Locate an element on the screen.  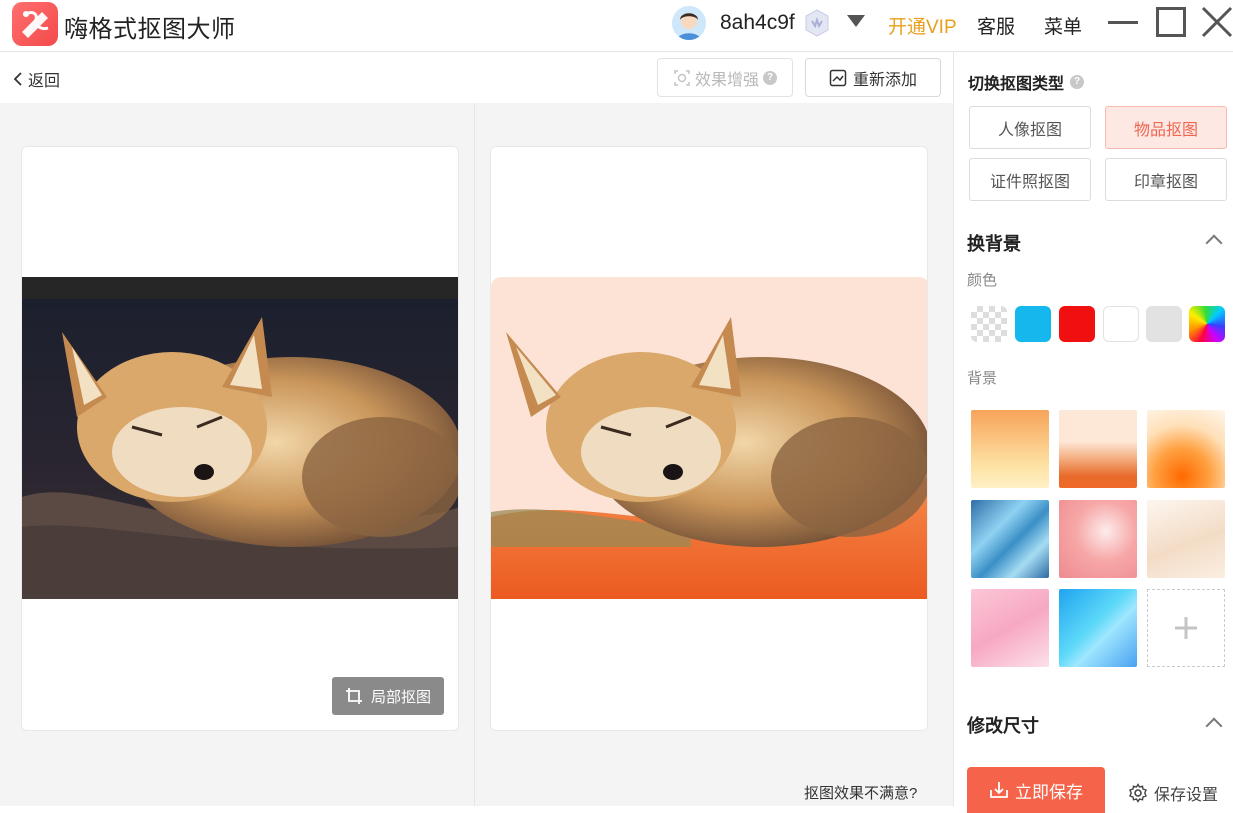
customer-service-button: 客服 is located at coordinates (996, 25).